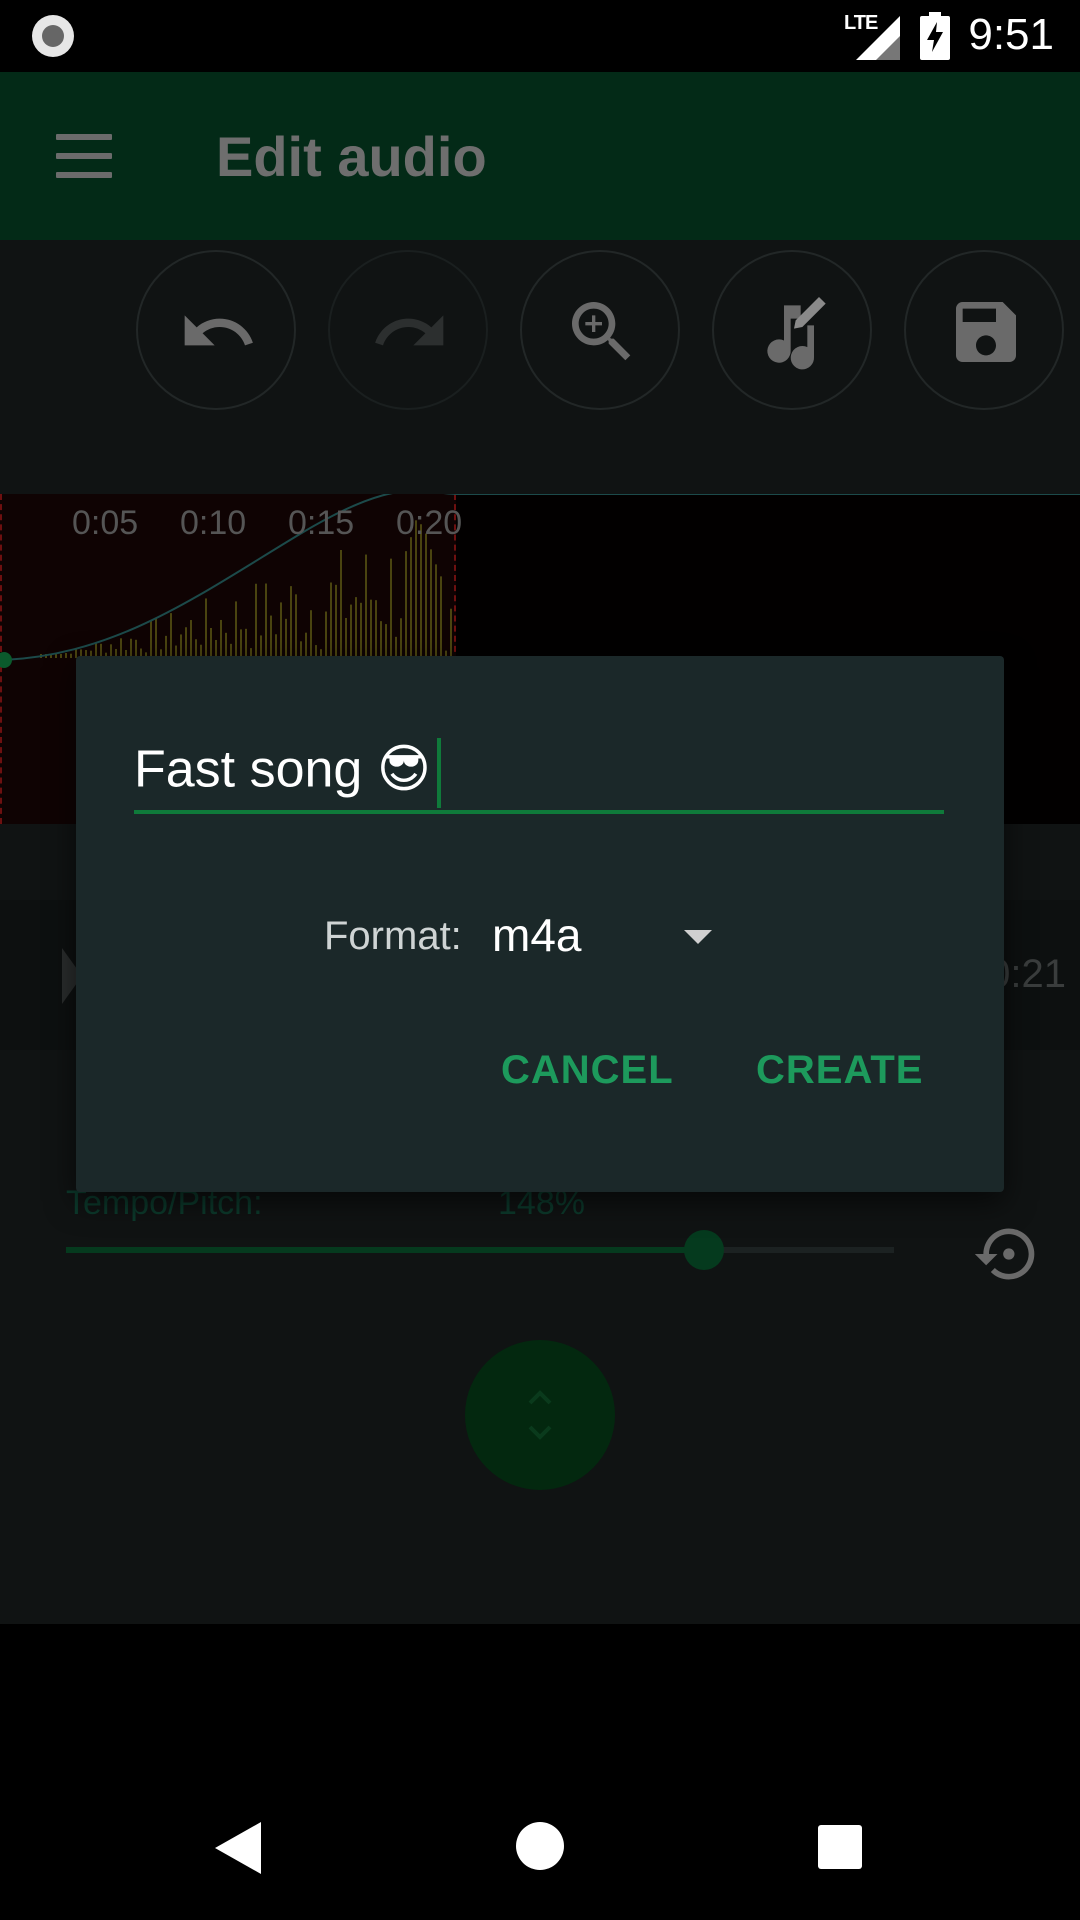 The height and width of the screenshot is (1920, 1080). Describe the element at coordinates (238, 1848) in the screenshot. I see `back-icon` at that location.